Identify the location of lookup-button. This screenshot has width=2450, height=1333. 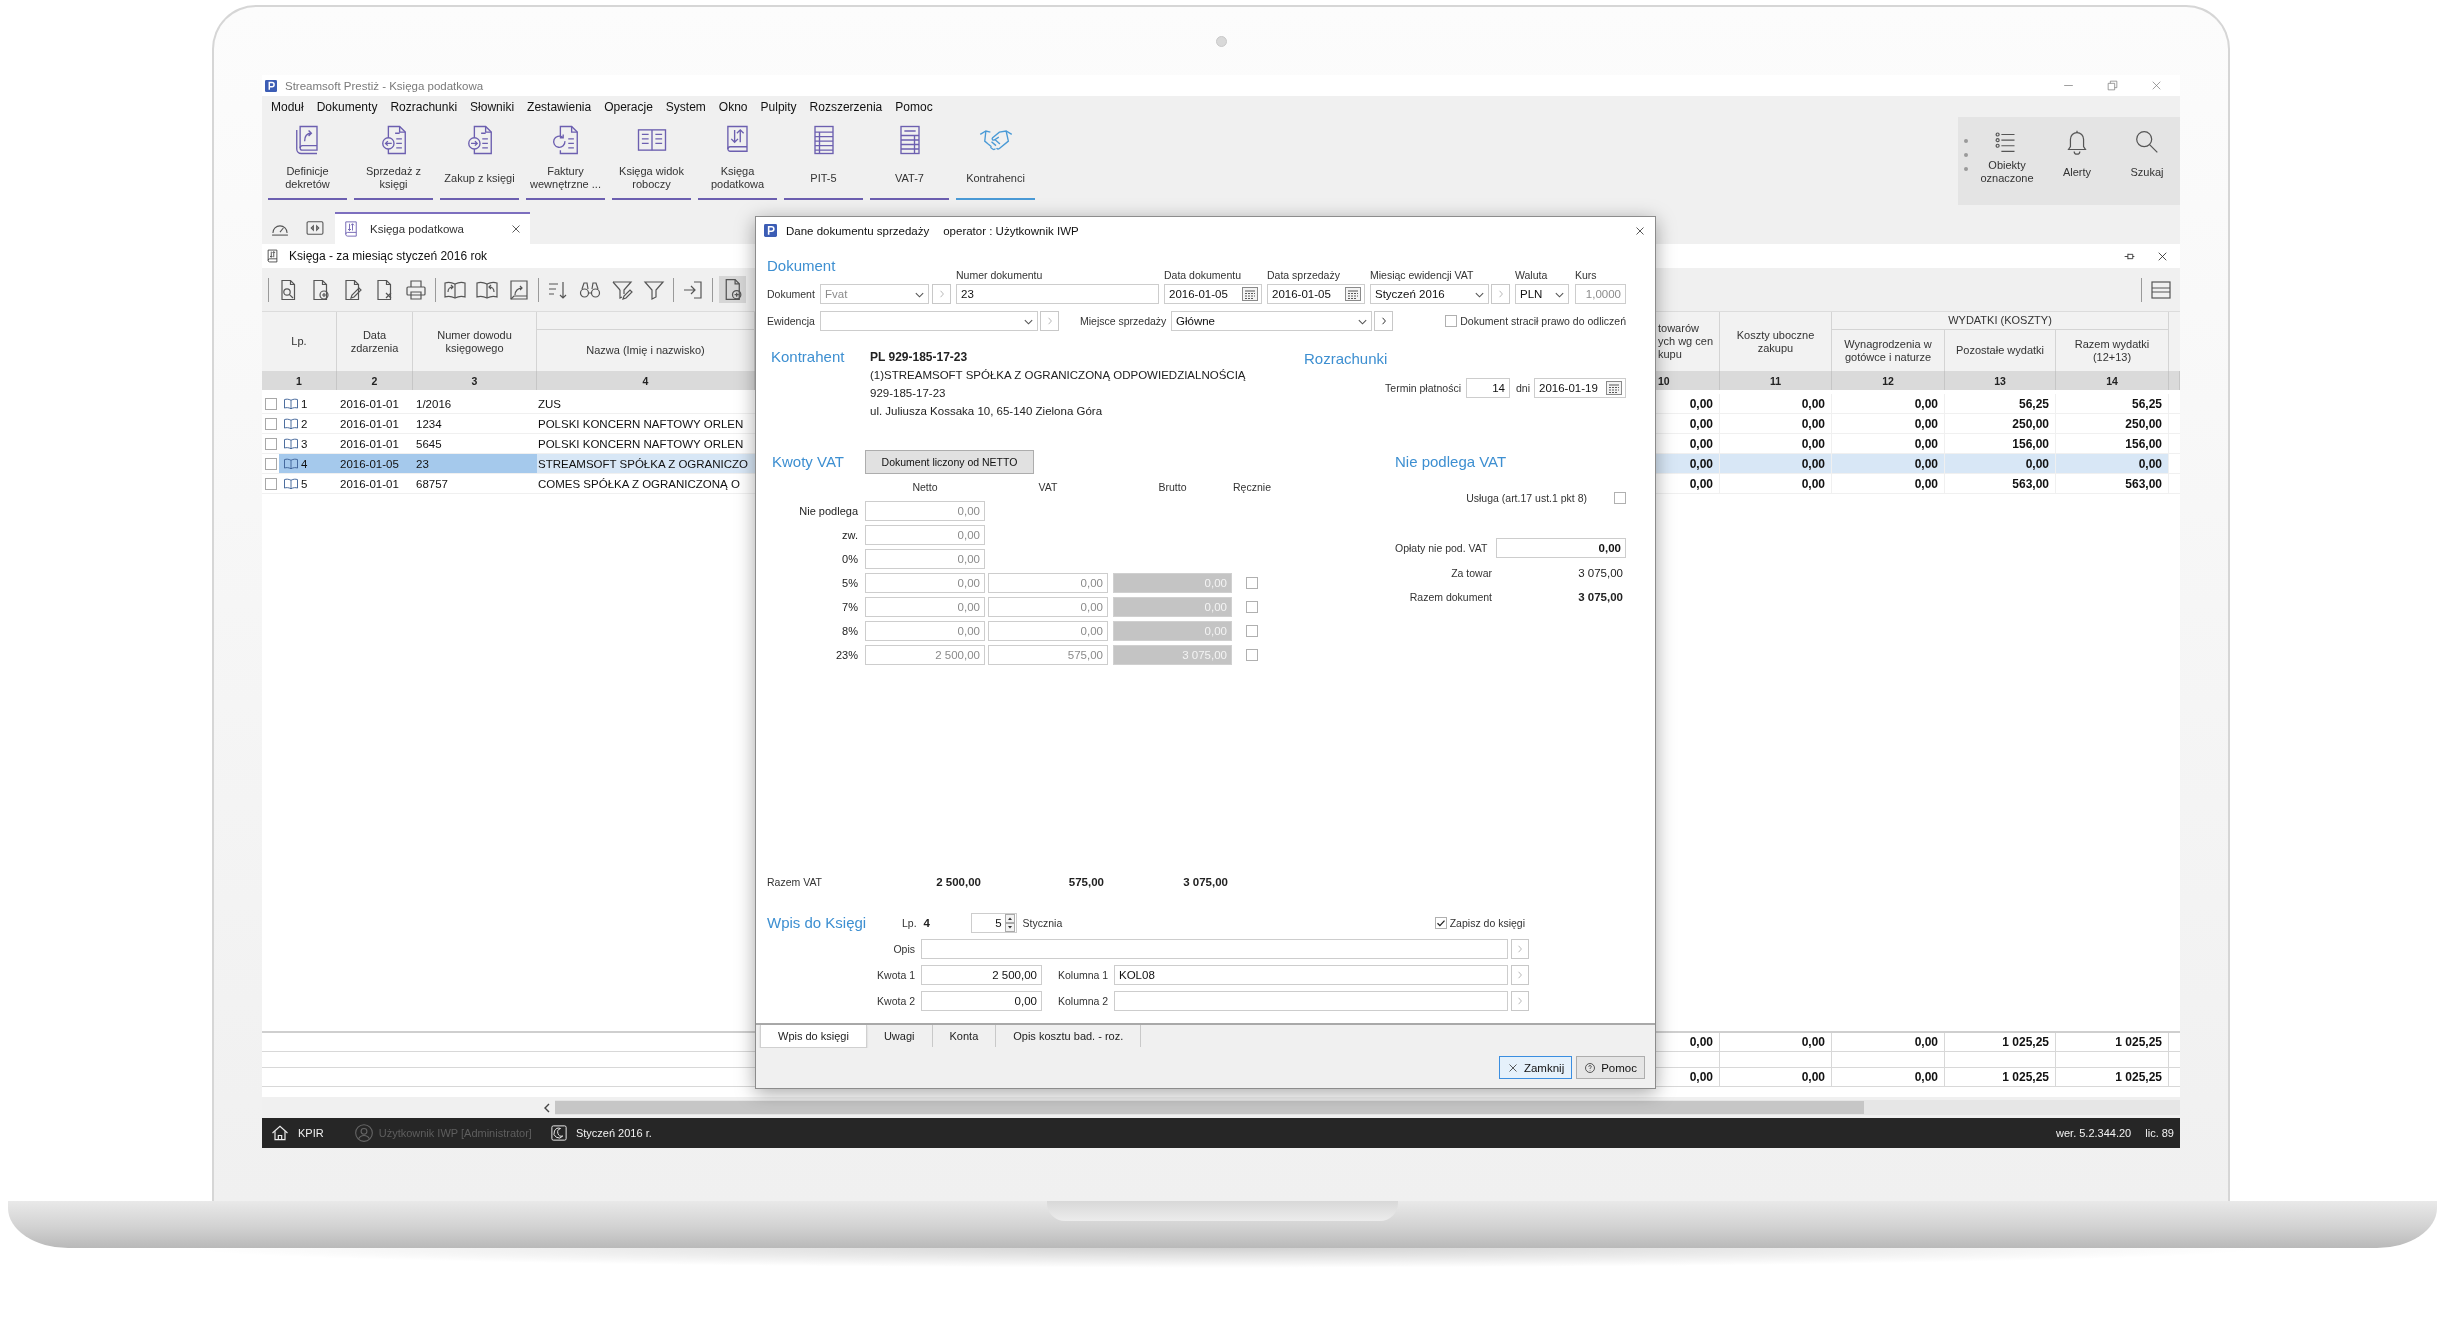
(1383, 321).